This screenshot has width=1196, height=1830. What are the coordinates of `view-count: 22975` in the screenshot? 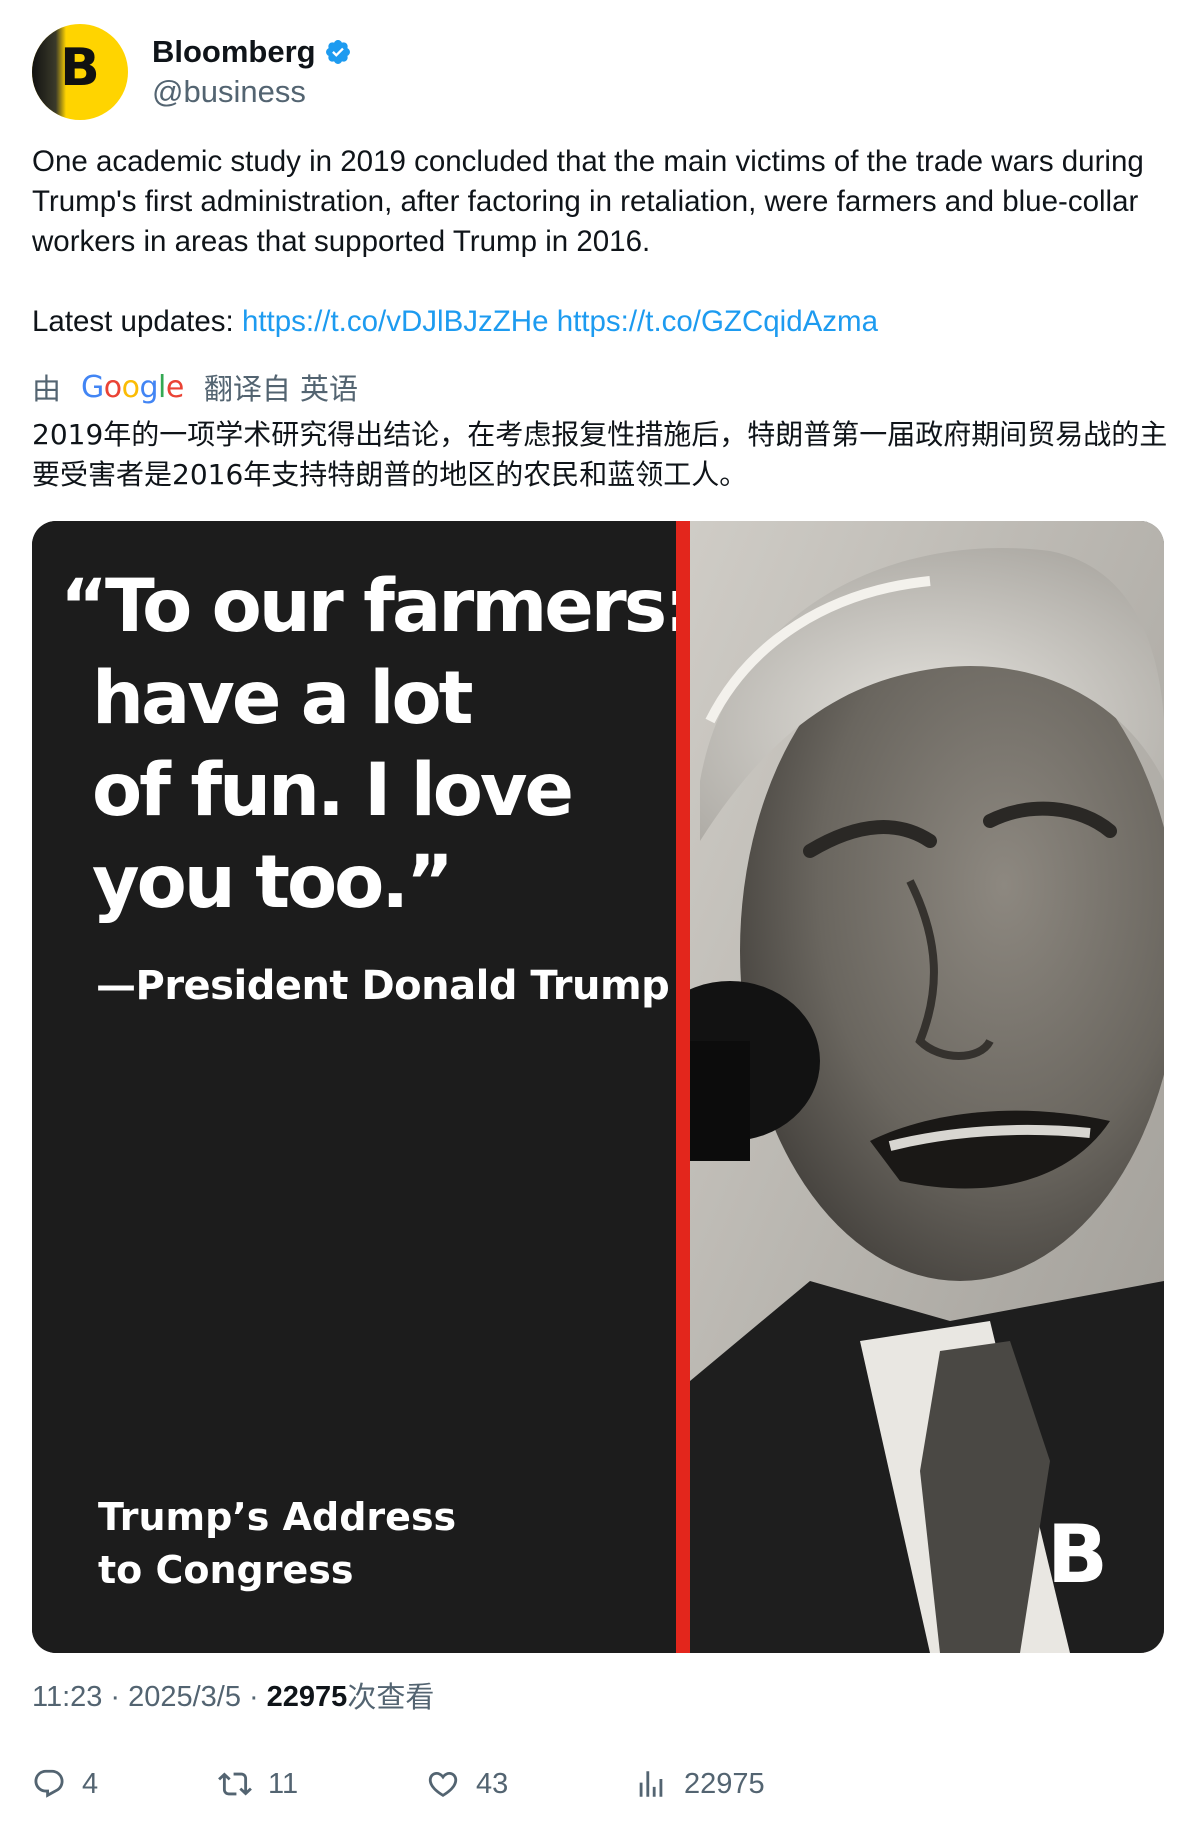 It's located at (307, 1697).